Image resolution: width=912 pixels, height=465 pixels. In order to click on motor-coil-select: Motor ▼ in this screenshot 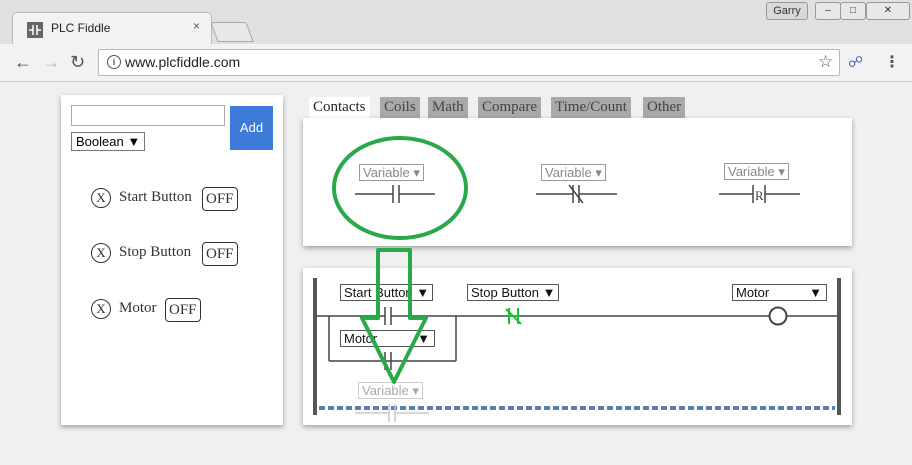, I will do `click(779, 292)`.